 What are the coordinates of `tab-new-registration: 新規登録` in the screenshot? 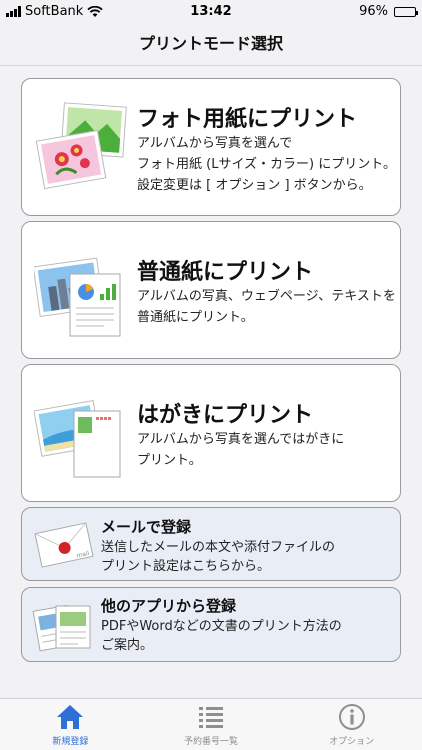 It's located at (70, 724).